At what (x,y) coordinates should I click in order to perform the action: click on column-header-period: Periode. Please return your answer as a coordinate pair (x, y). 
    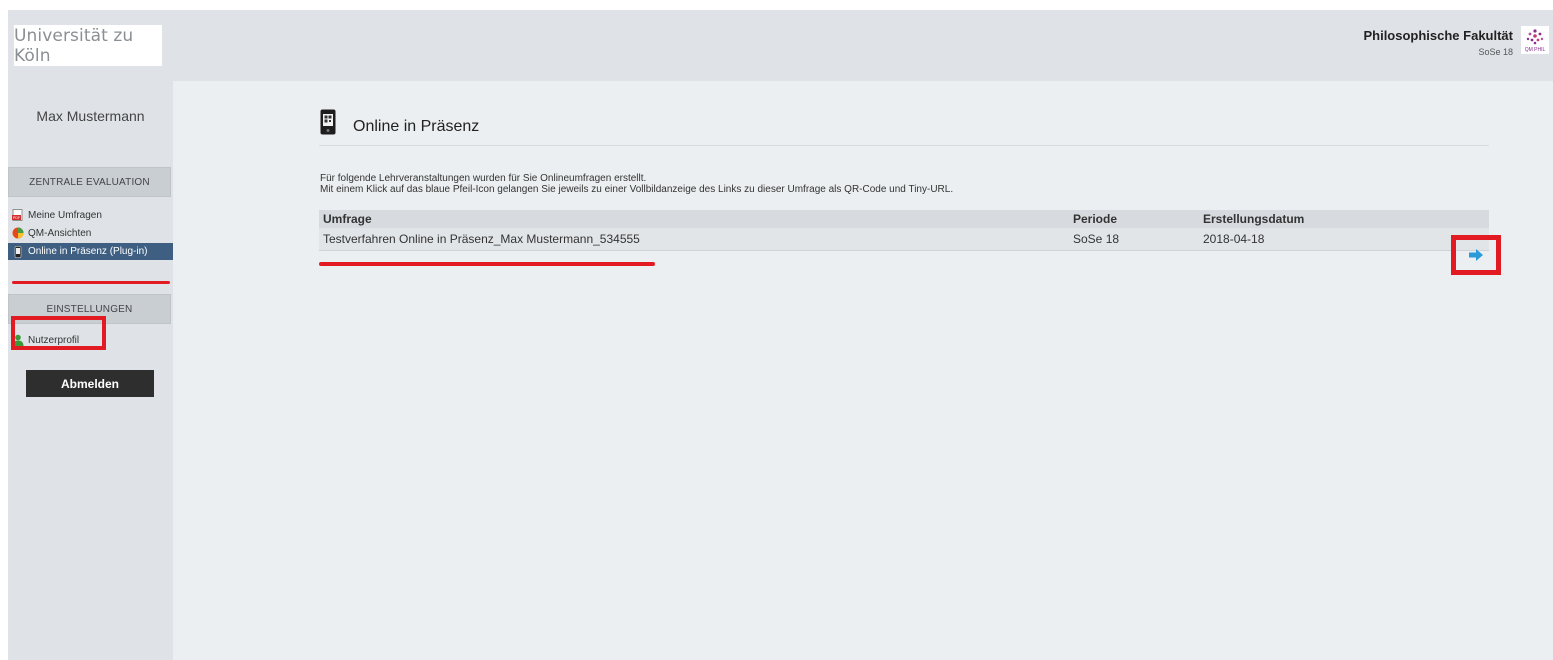
    Looking at the image, I should click on (1134, 219).